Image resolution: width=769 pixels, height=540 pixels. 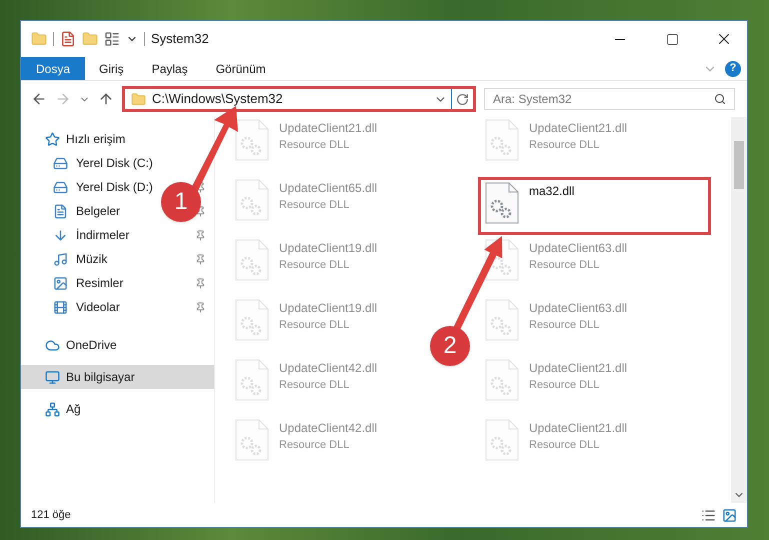 What do you see at coordinates (100, 283) in the screenshot?
I see `sidebar-label: Resimler` at bounding box center [100, 283].